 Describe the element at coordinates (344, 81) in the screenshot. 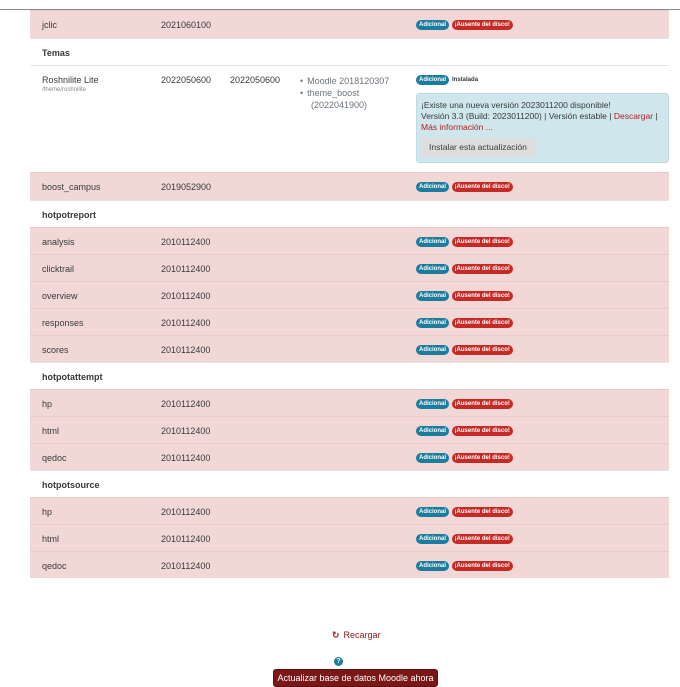

I see `dependency-item: Moodle 2018120307` at that location.